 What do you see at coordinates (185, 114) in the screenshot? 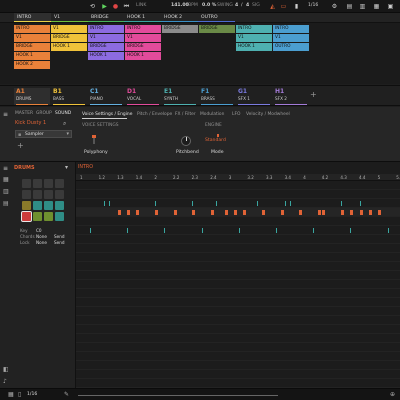
I see `tab-fx-filter: FX / Filter` at bounding box center [185, 114].